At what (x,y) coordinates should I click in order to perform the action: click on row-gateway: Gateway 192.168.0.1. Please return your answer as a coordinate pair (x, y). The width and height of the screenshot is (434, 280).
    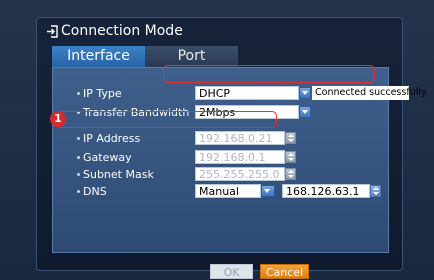
    Looking at the image, I should click on (220, 157).